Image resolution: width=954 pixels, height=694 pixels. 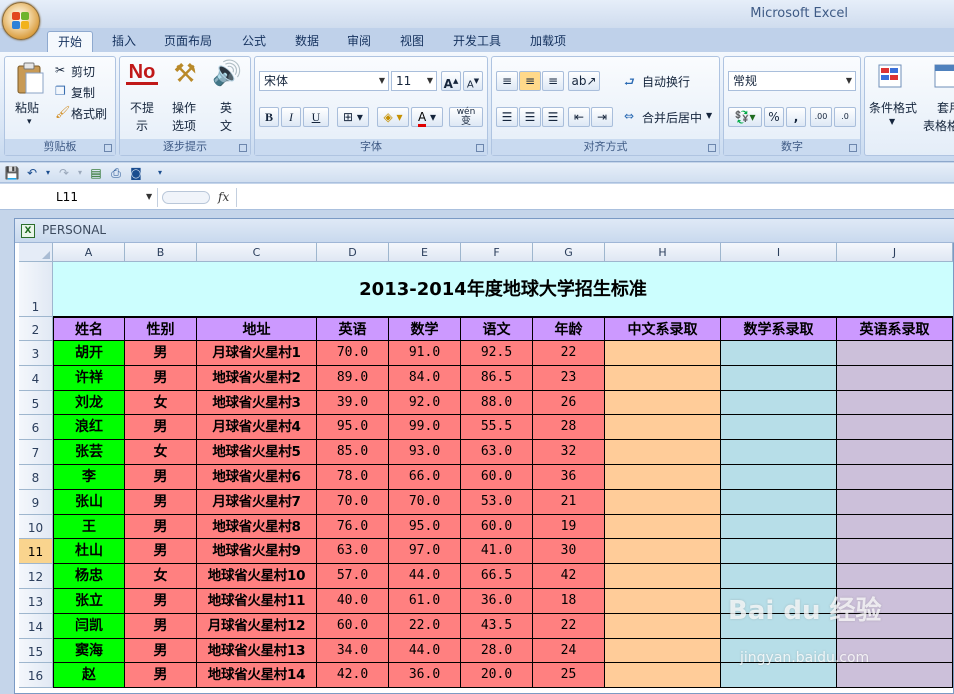 I want to click on select-all-corner, so click(x=36, y=252).